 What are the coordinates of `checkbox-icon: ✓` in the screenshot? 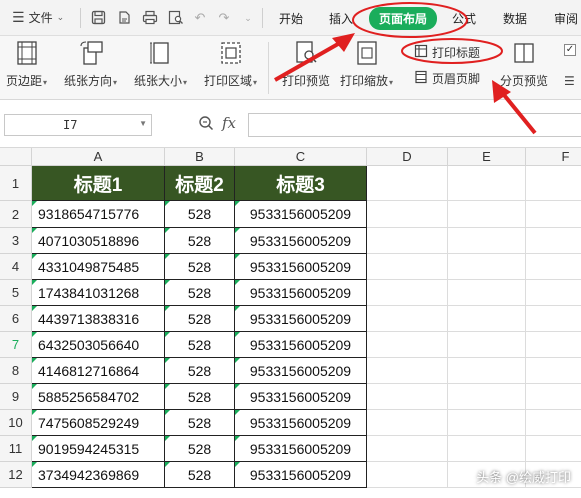 It's located at (570, 50).